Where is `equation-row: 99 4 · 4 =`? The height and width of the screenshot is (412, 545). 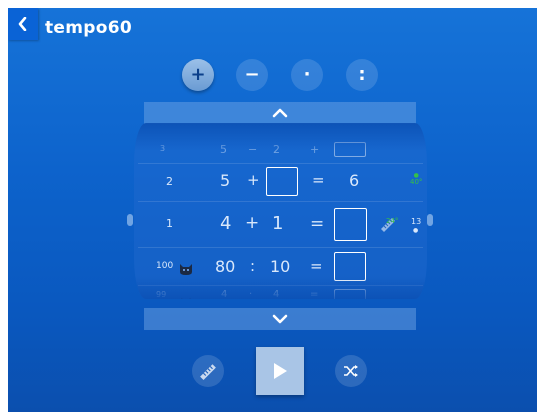 equation-row: 99 4 · 4 = is located at coordinates (280, 293).